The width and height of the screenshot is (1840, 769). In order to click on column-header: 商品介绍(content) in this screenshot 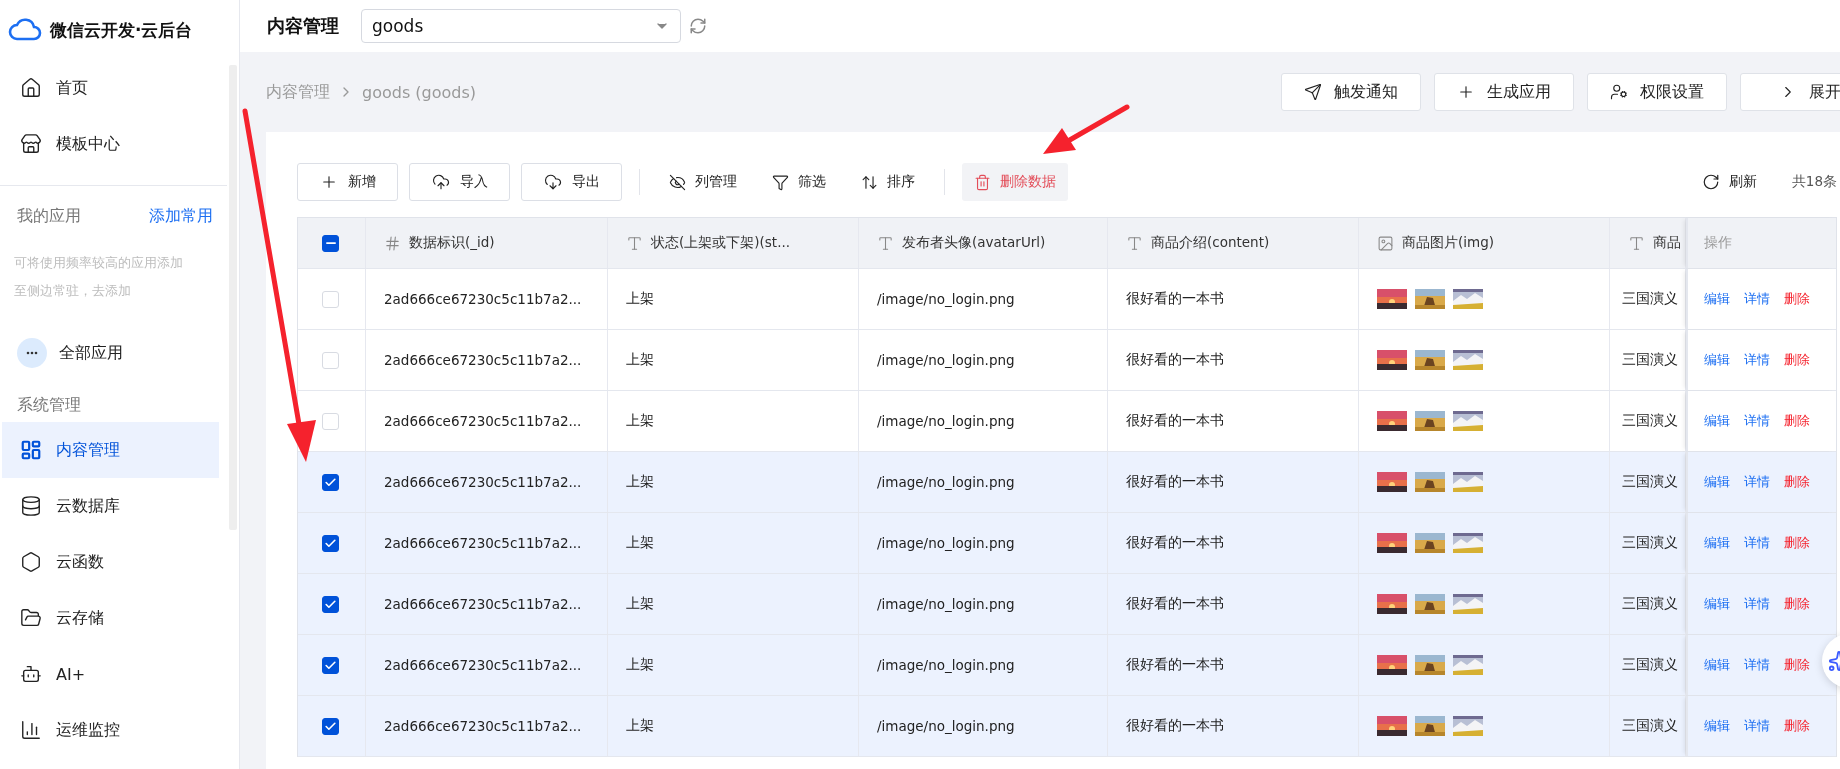, I will do `click(1210, 243)`.